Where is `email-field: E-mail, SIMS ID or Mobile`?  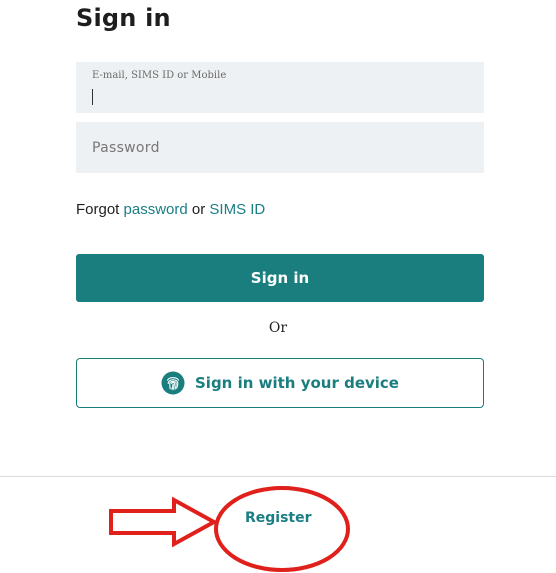 email-field: E-mail, SIMS ID or Mobile is located at coordinates (280, 87).